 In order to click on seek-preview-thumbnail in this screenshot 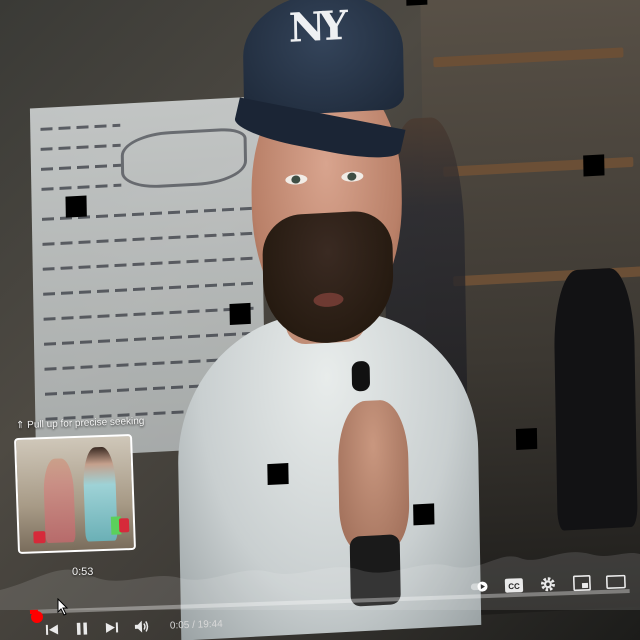, I will do `click(75, 494)`.